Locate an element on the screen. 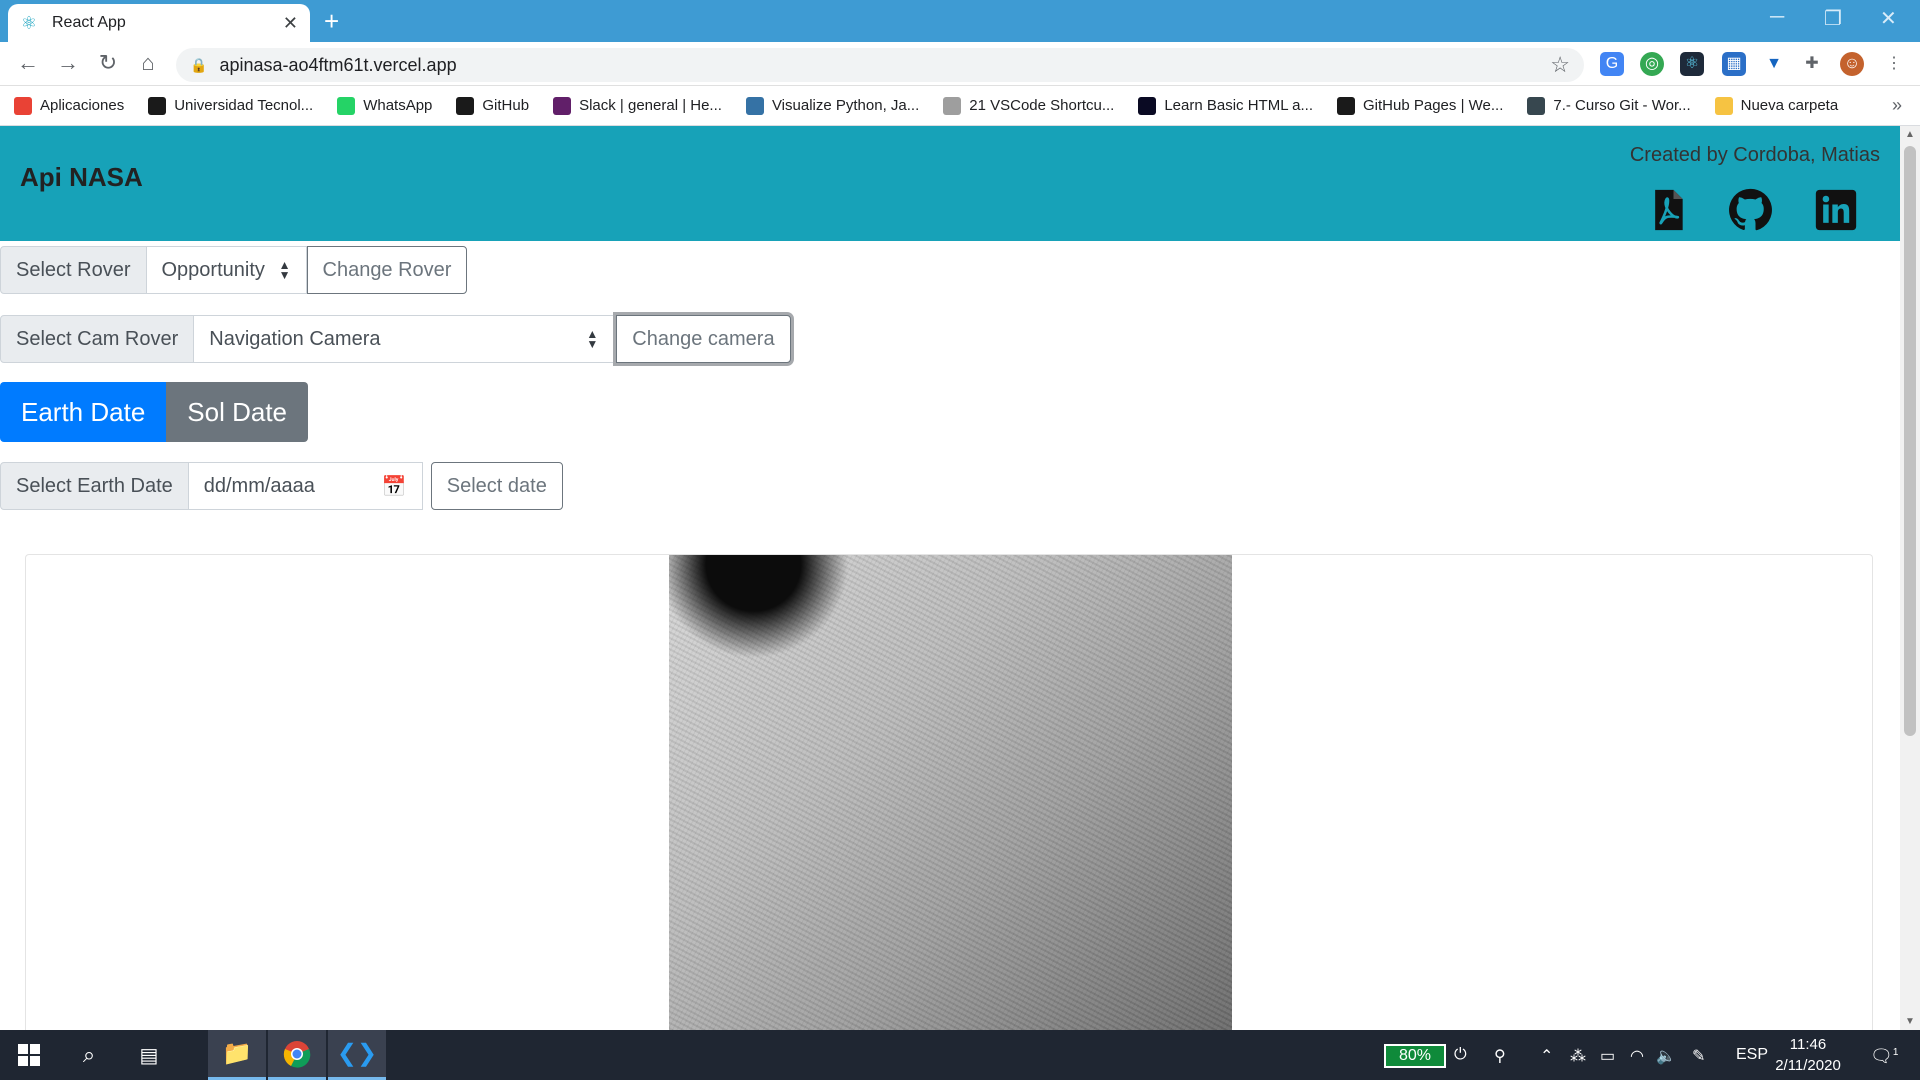  bookmark-item: GitHub is located at coordinates (493, 105).